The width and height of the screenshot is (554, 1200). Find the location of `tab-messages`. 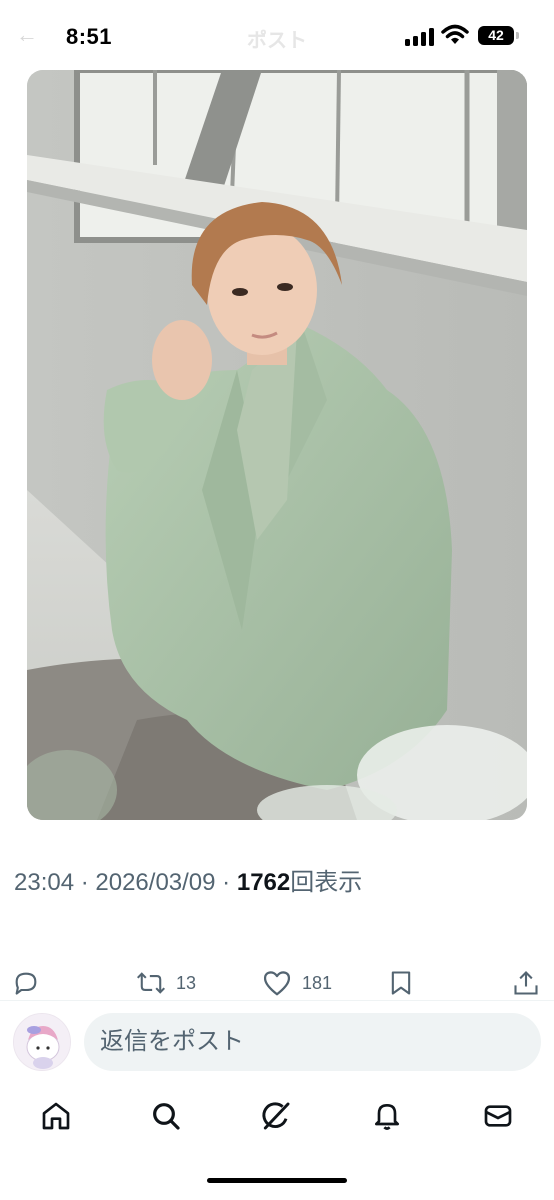

tab-messages is located at coordinates (498, 1116).